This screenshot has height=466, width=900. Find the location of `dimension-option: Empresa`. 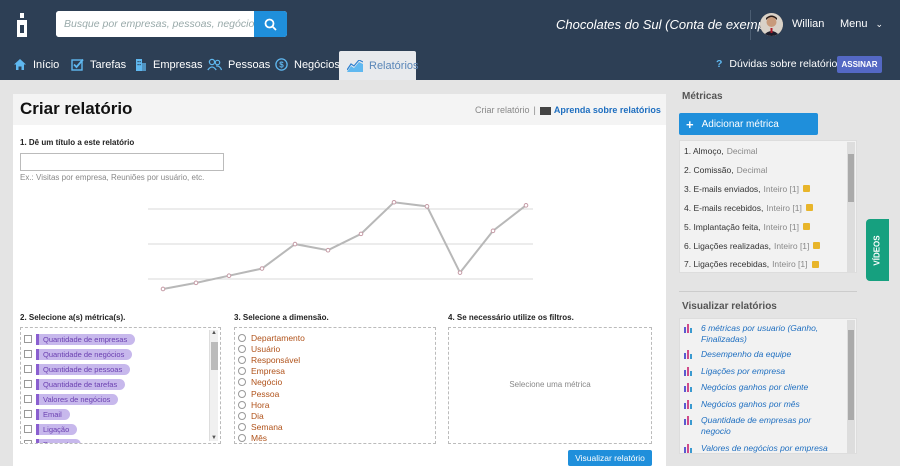

dimension-option: Empresa is located at coordinates (261, 371).